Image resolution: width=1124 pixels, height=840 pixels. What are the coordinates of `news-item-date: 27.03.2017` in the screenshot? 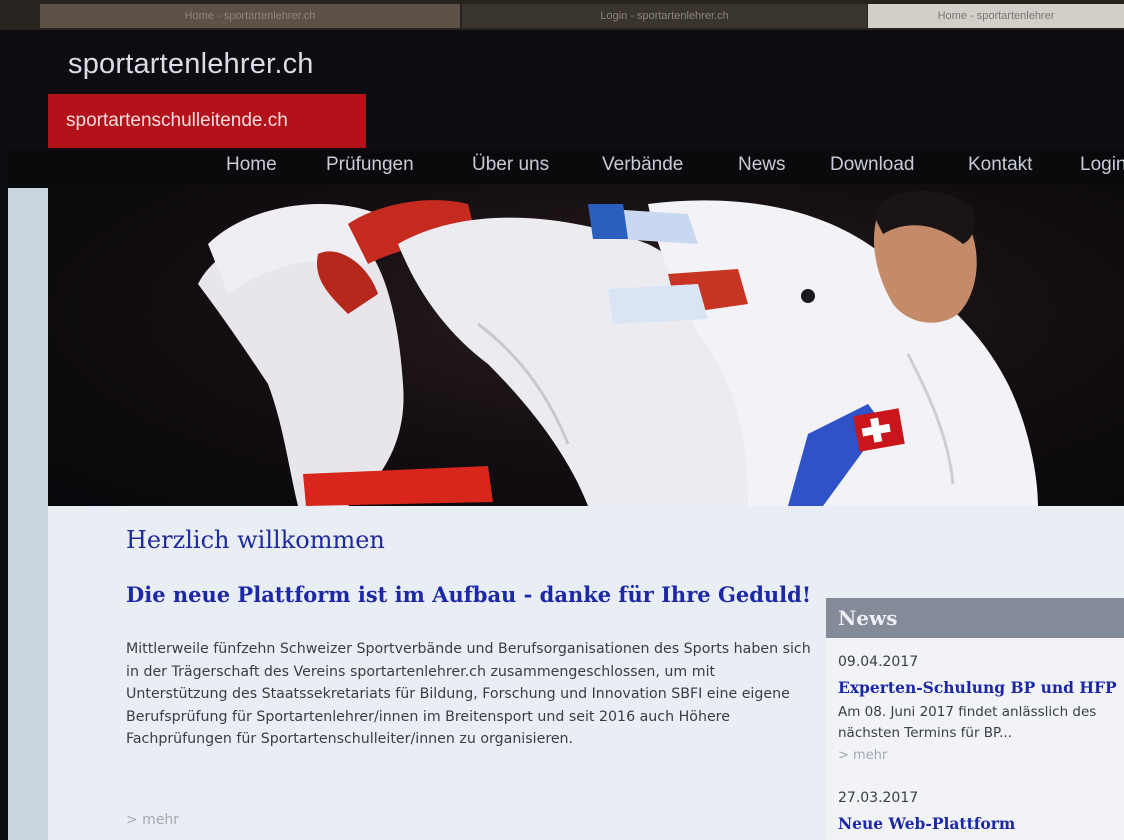 It's located at (878, 798).